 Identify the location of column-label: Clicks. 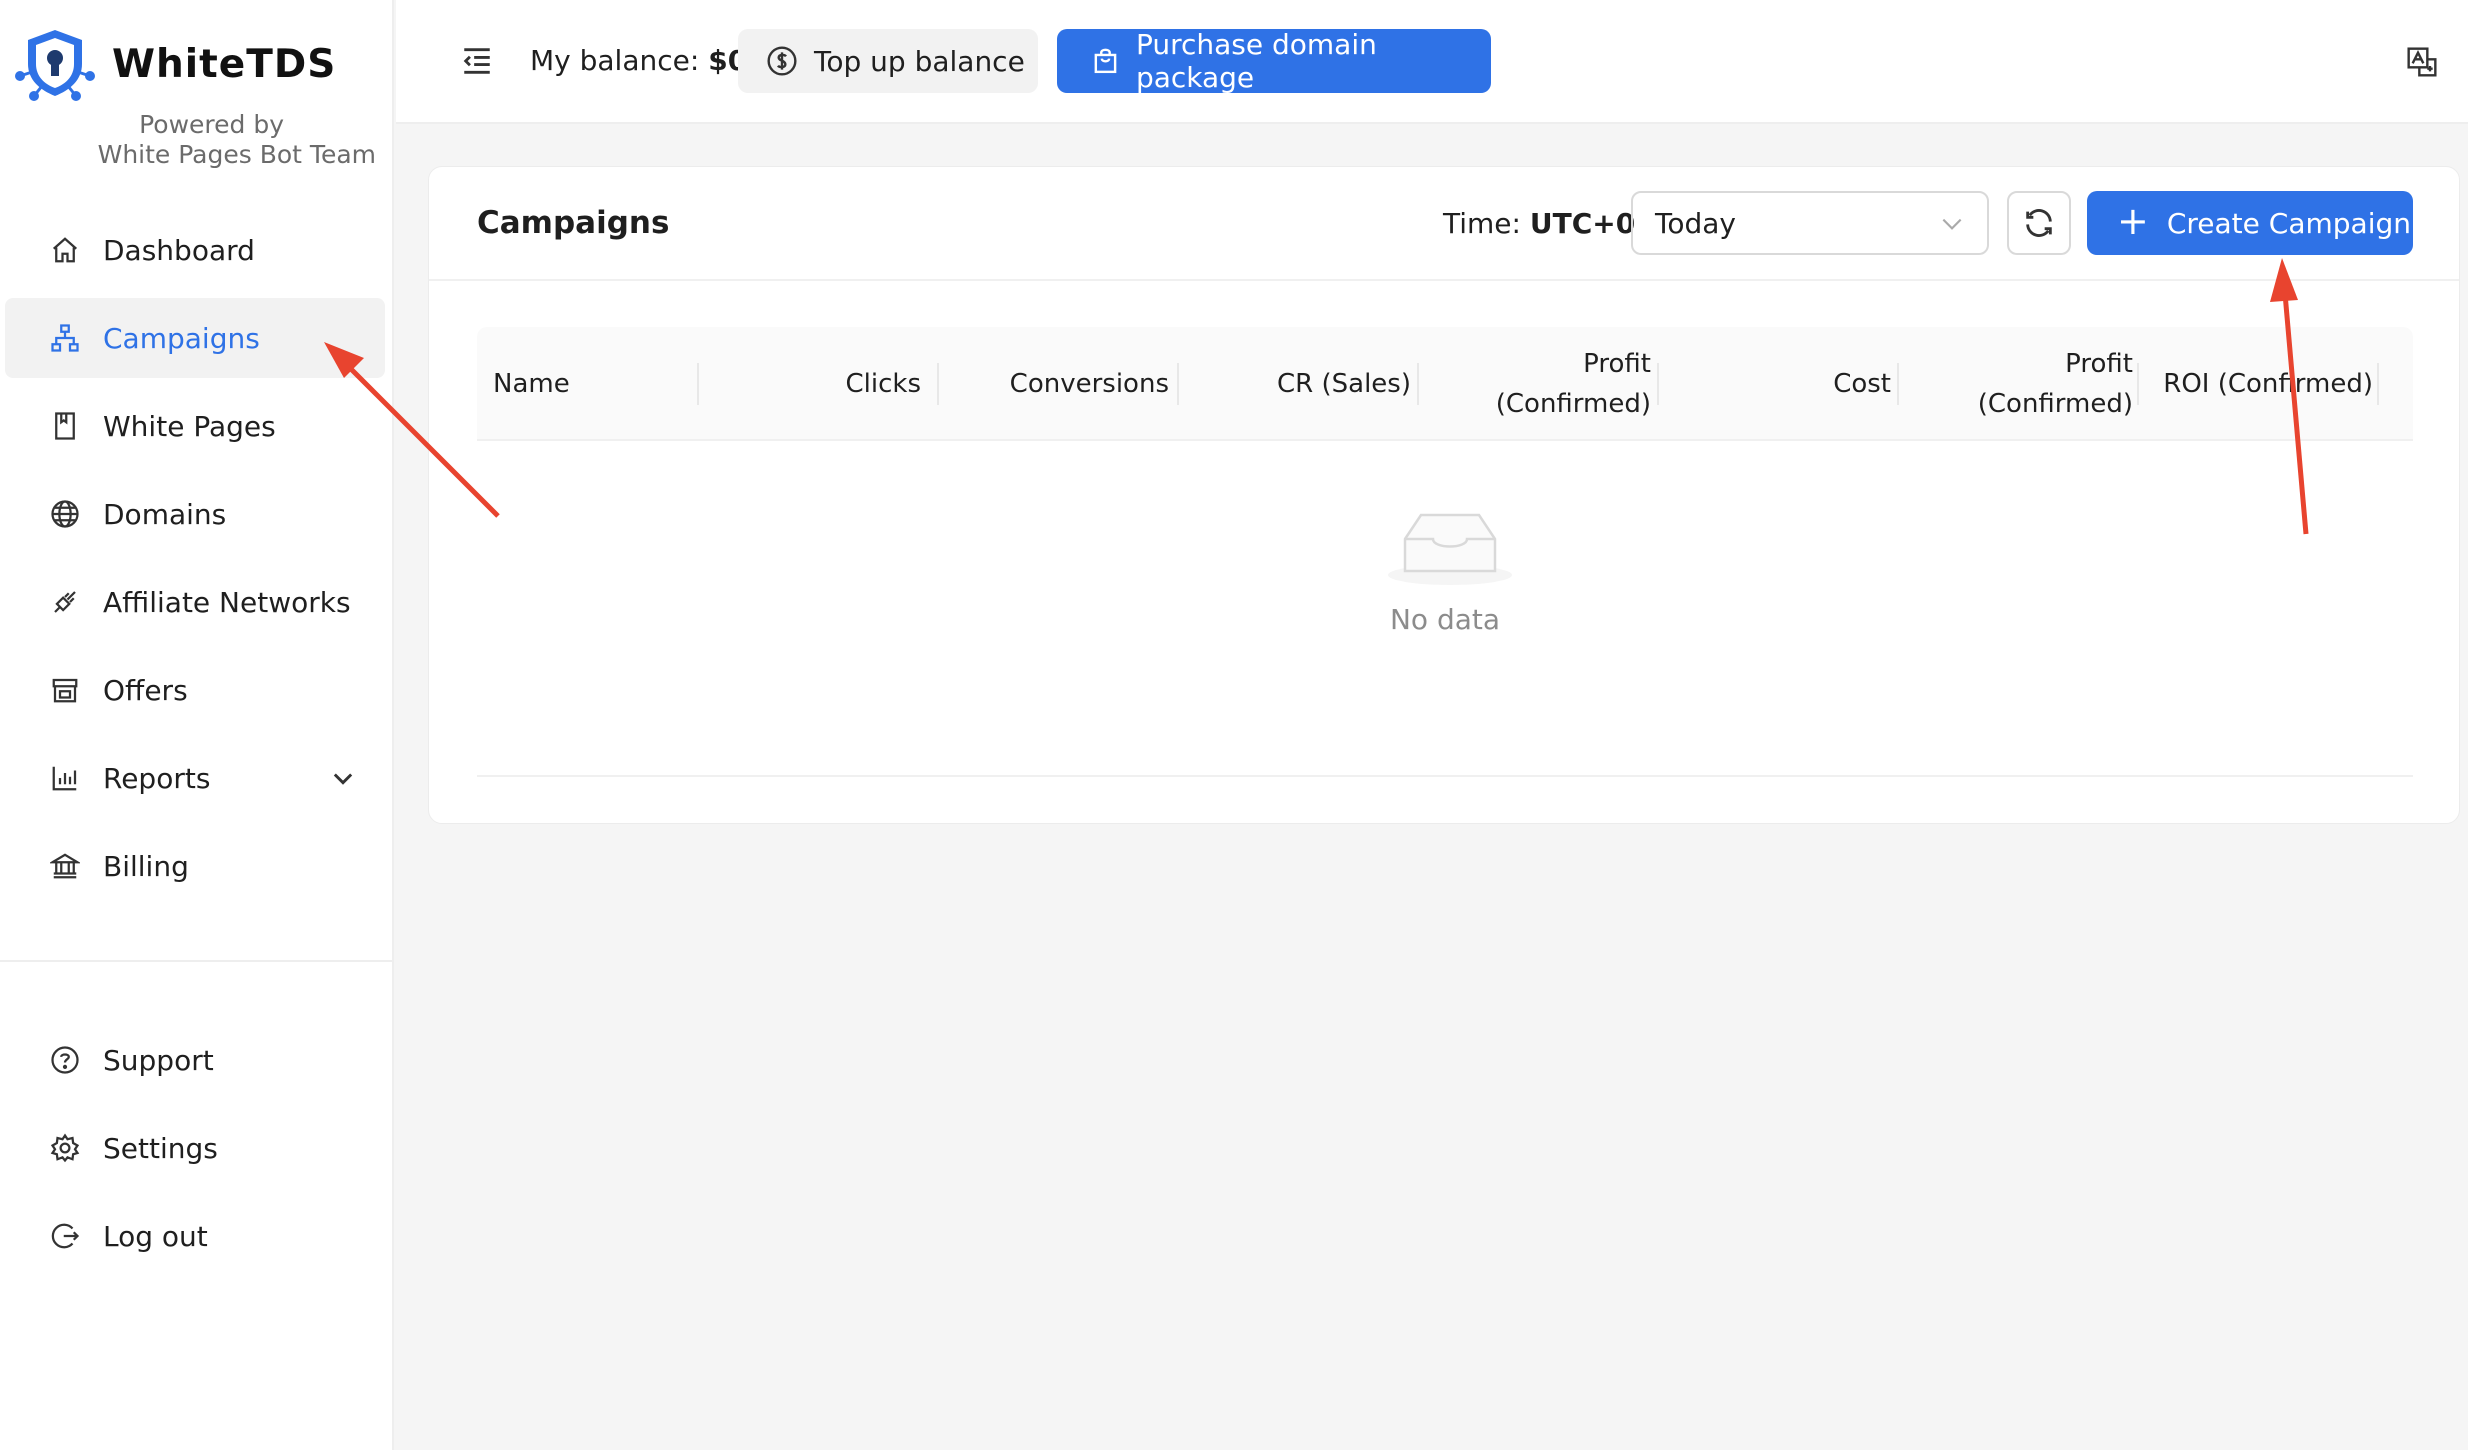
(883, 384).